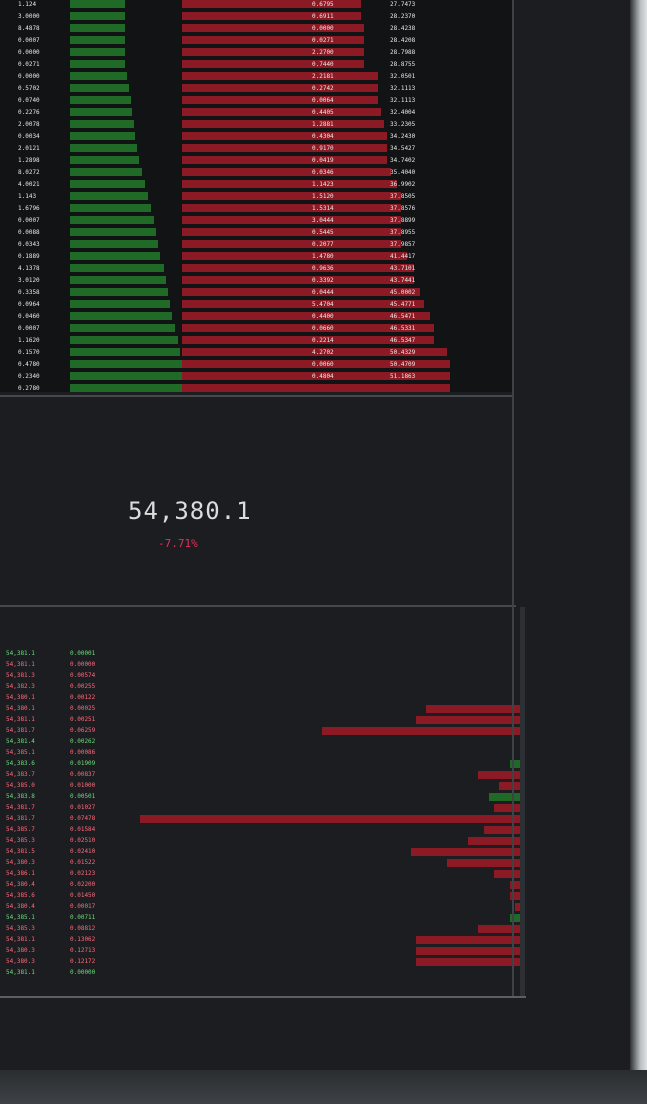 This screenshot has width=647, height=1104. What do you see at coordinates (29, 76) in the screenshot?
I see `bid-size: 0.0000` at bounding box center [29, 76].